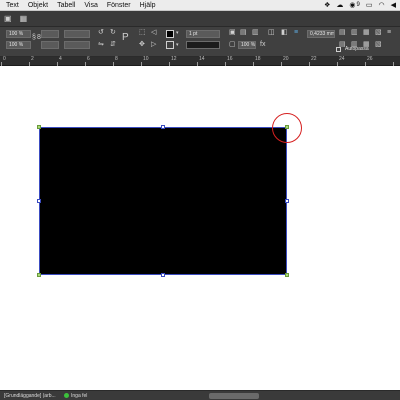 The image size is (400, 400). Describe the element at coordinates (378, 45) in the screenshot. I see `distribute-space-icon: ▧` at that location.